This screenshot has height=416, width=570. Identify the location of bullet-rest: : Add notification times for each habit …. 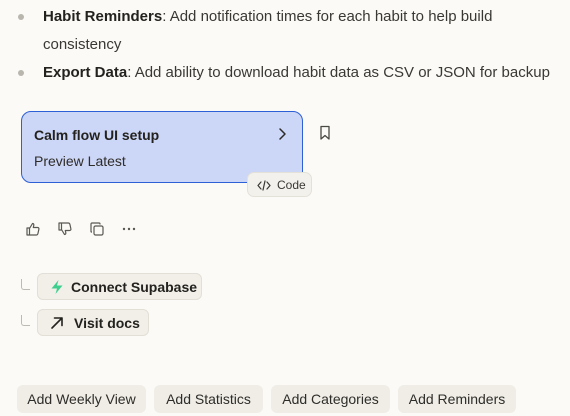
(327, 16).